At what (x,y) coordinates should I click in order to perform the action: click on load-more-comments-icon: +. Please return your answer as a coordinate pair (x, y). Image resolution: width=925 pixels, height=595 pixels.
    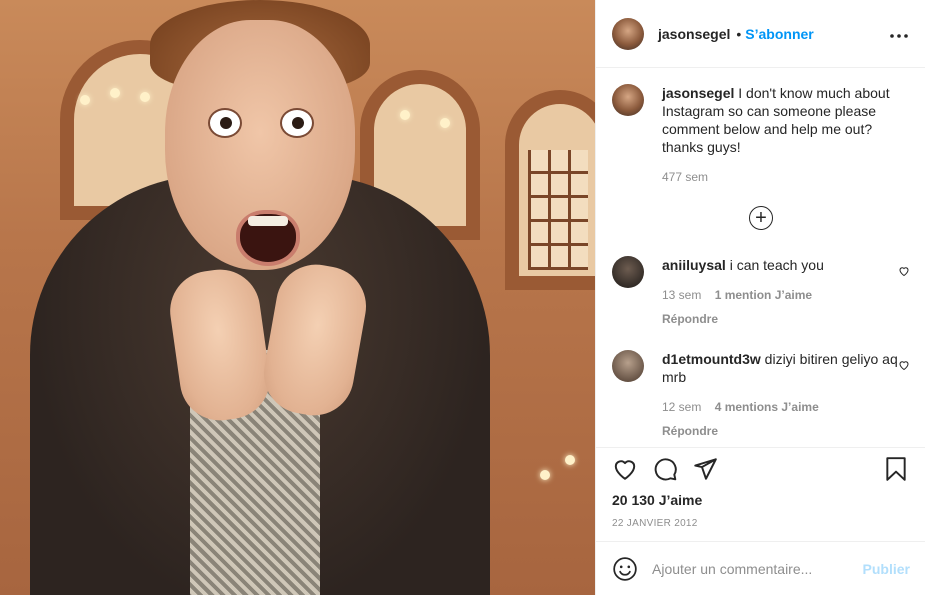
    Looking at the image, I should click on (761, 218).